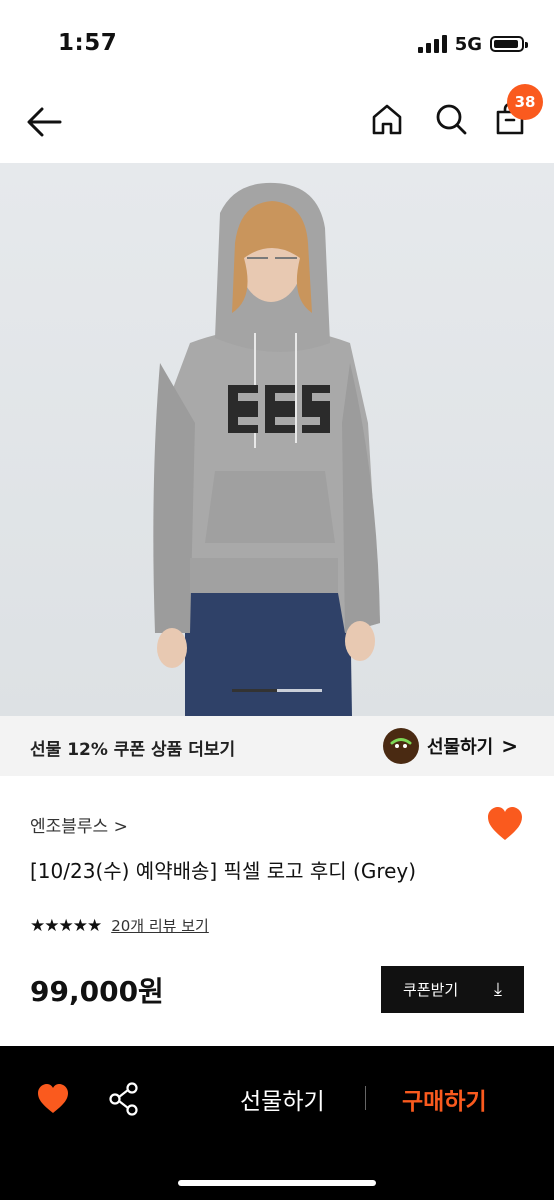 The image size is (554, 1200). I want to click on coupon-strip: 선물 12% 쿠폰 상품 더보기 선물하기 >, so click(277, 746).